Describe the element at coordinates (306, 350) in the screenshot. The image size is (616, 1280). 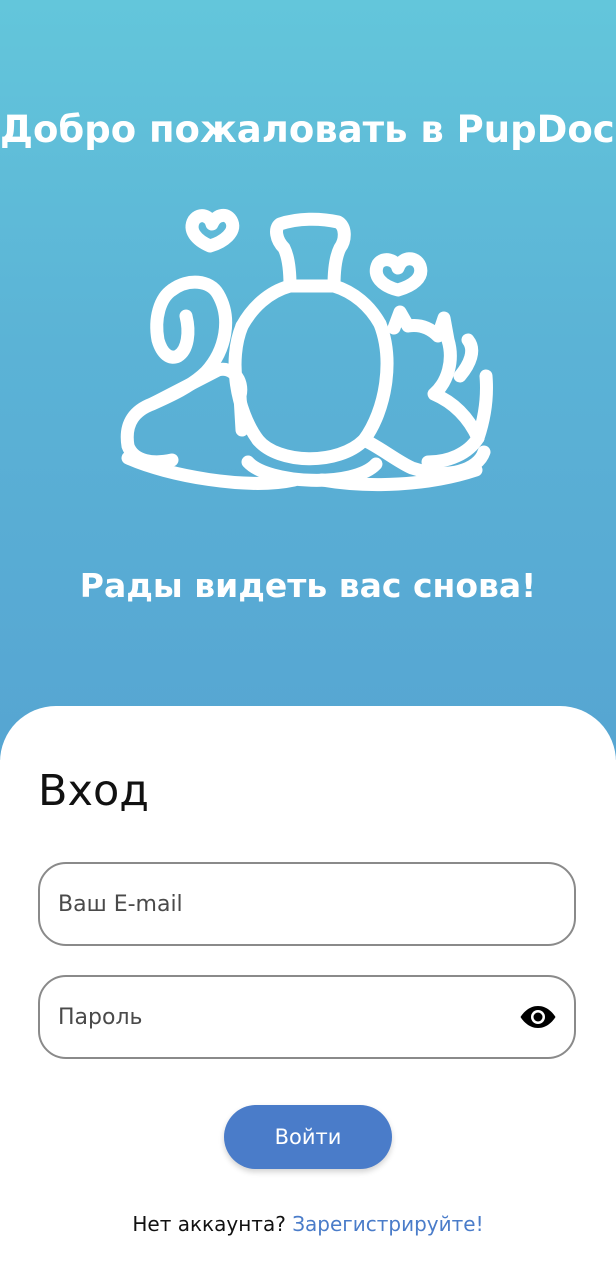
I see `person-with-pets-hearts-icon` at that location.